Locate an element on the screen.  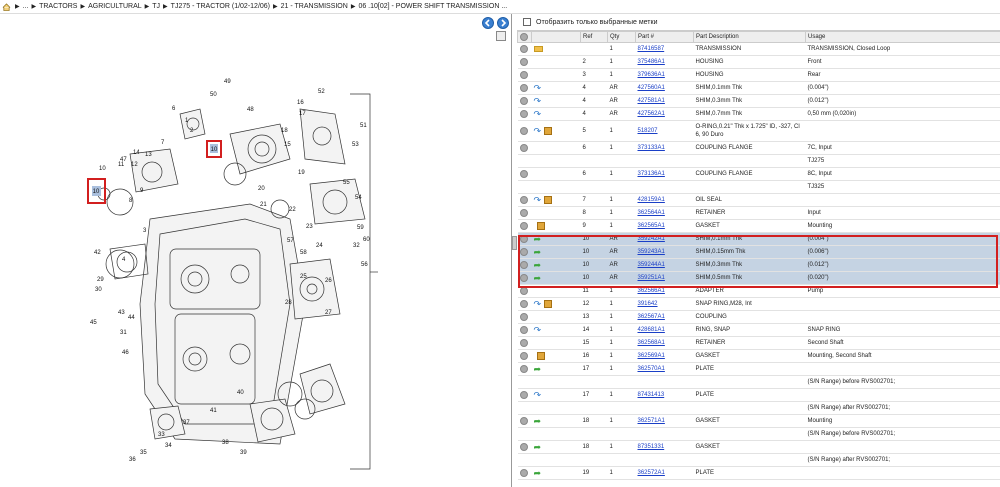
breadcrumb-item: TJ is located at coordinates (156, 6).